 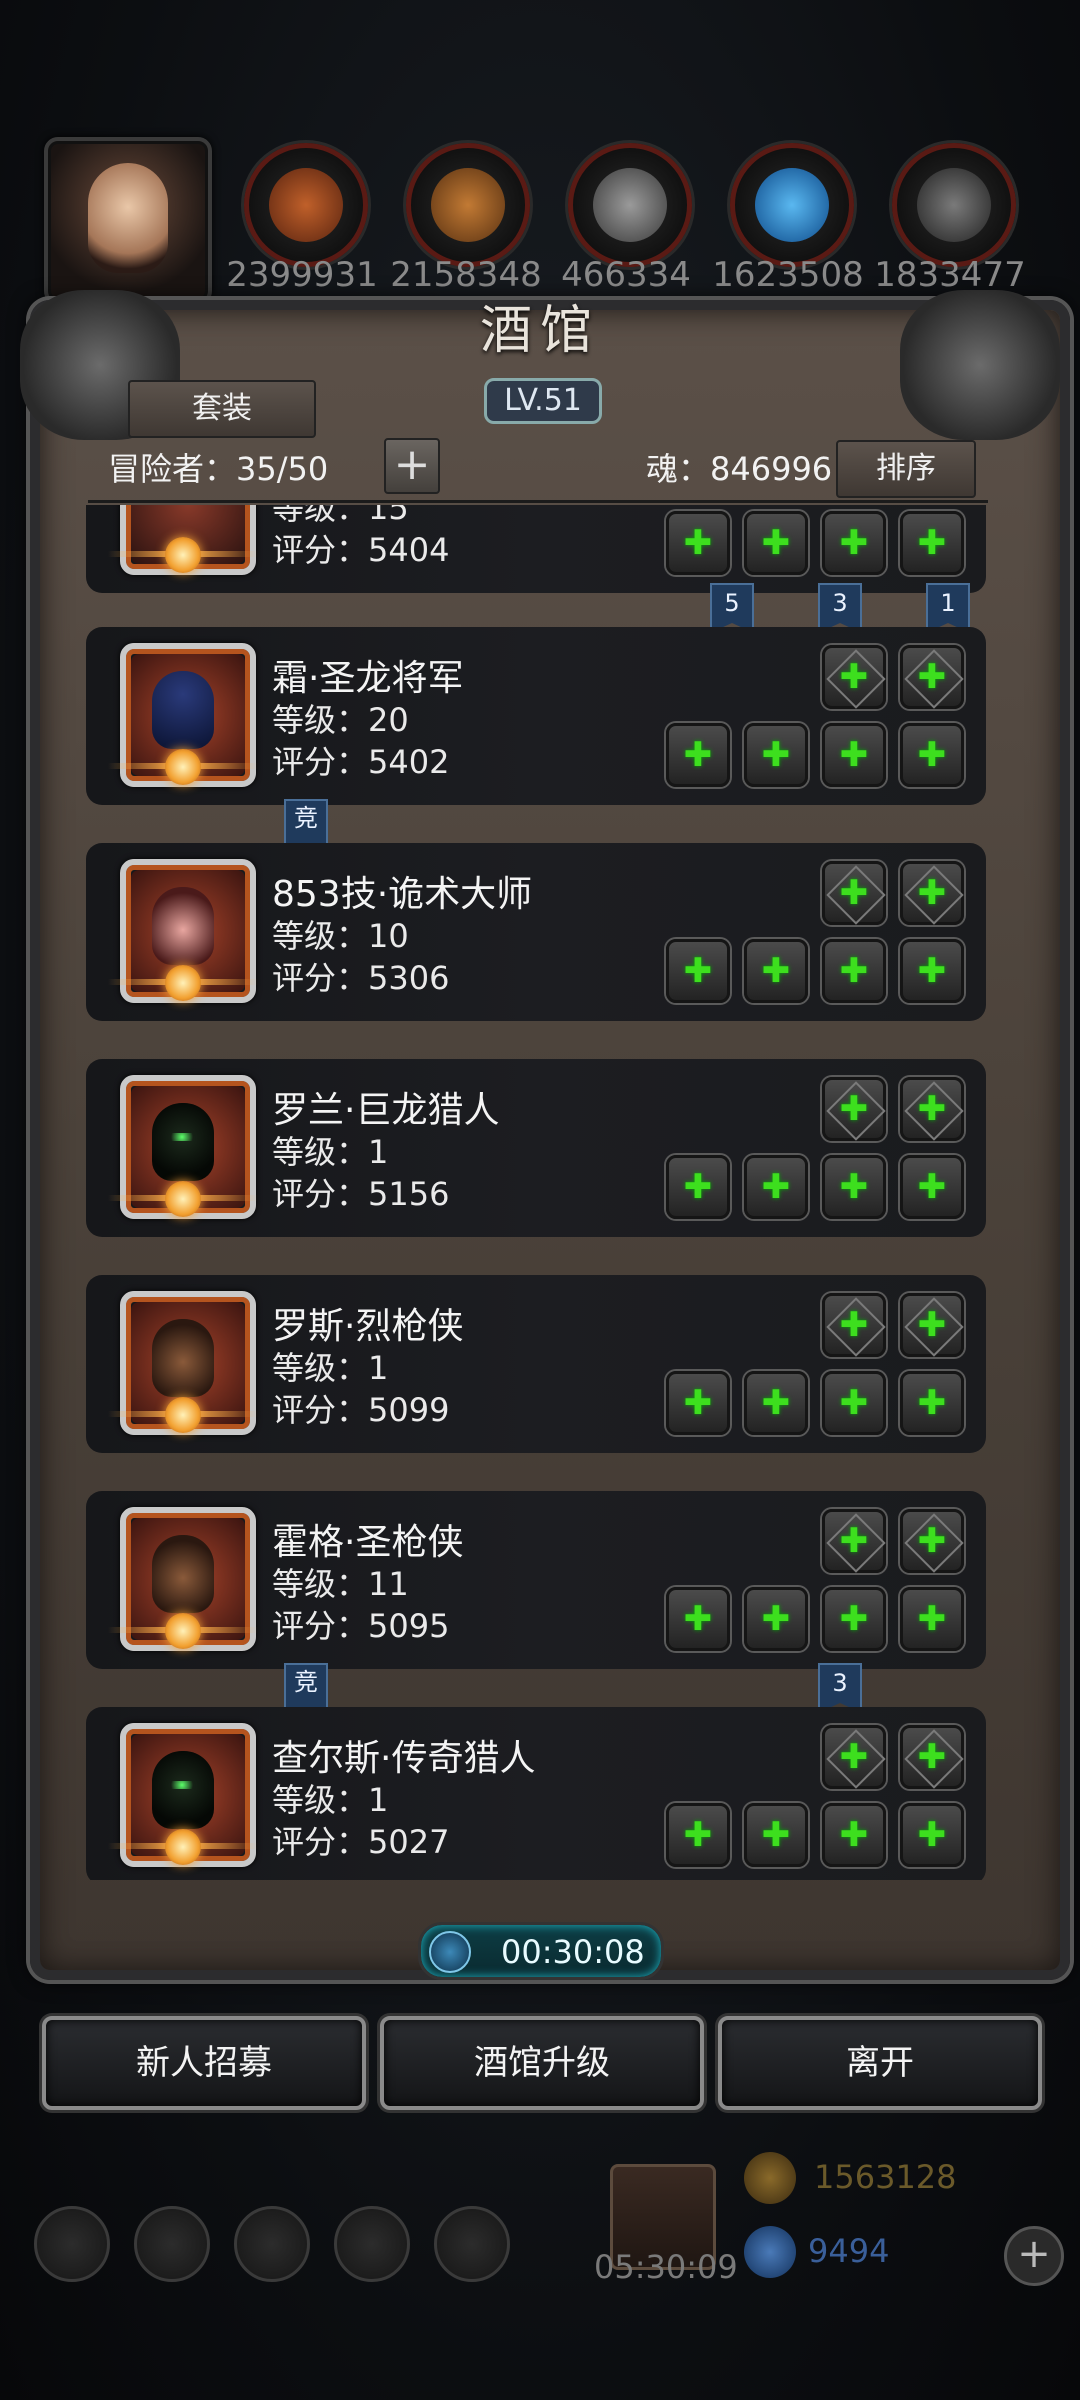 What do you see at coordinates (885, 2177) in the screenshot?
I see `gold-amount: 1563128` at bounding box center [885, 2177].